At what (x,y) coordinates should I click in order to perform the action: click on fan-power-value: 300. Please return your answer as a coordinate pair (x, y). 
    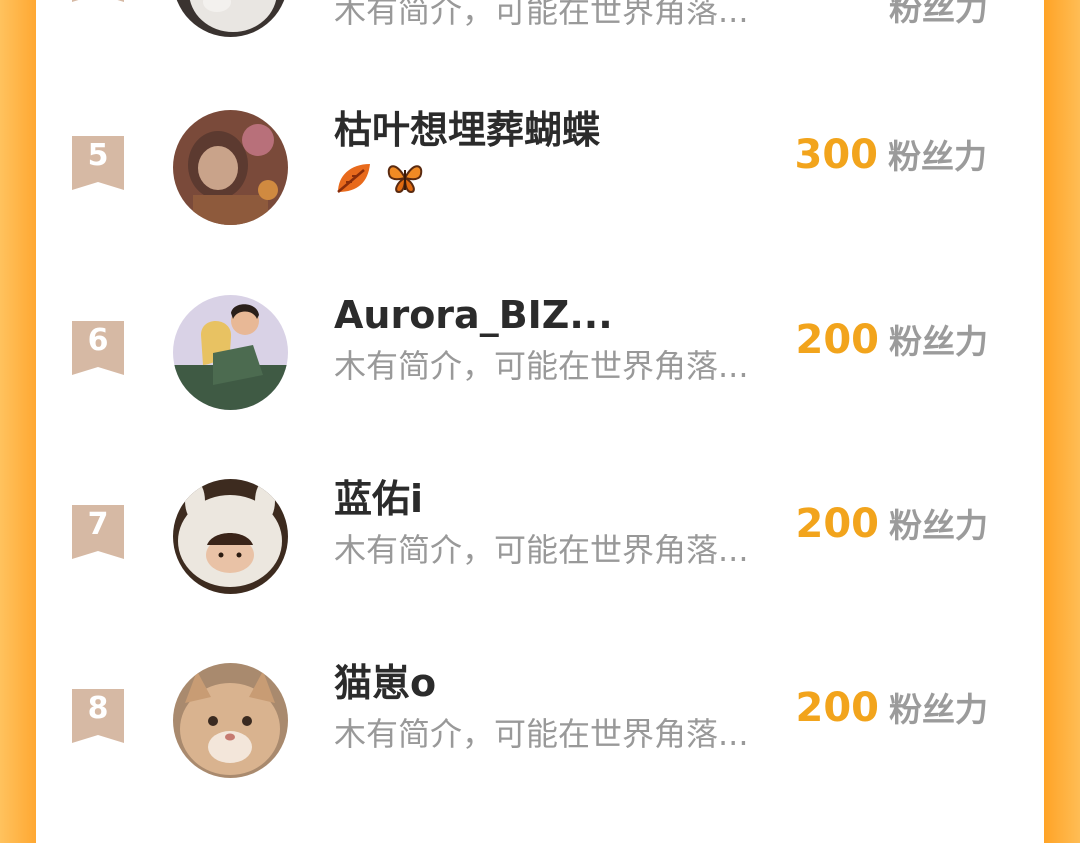
    Looking at the image, I should click on (836, 155).